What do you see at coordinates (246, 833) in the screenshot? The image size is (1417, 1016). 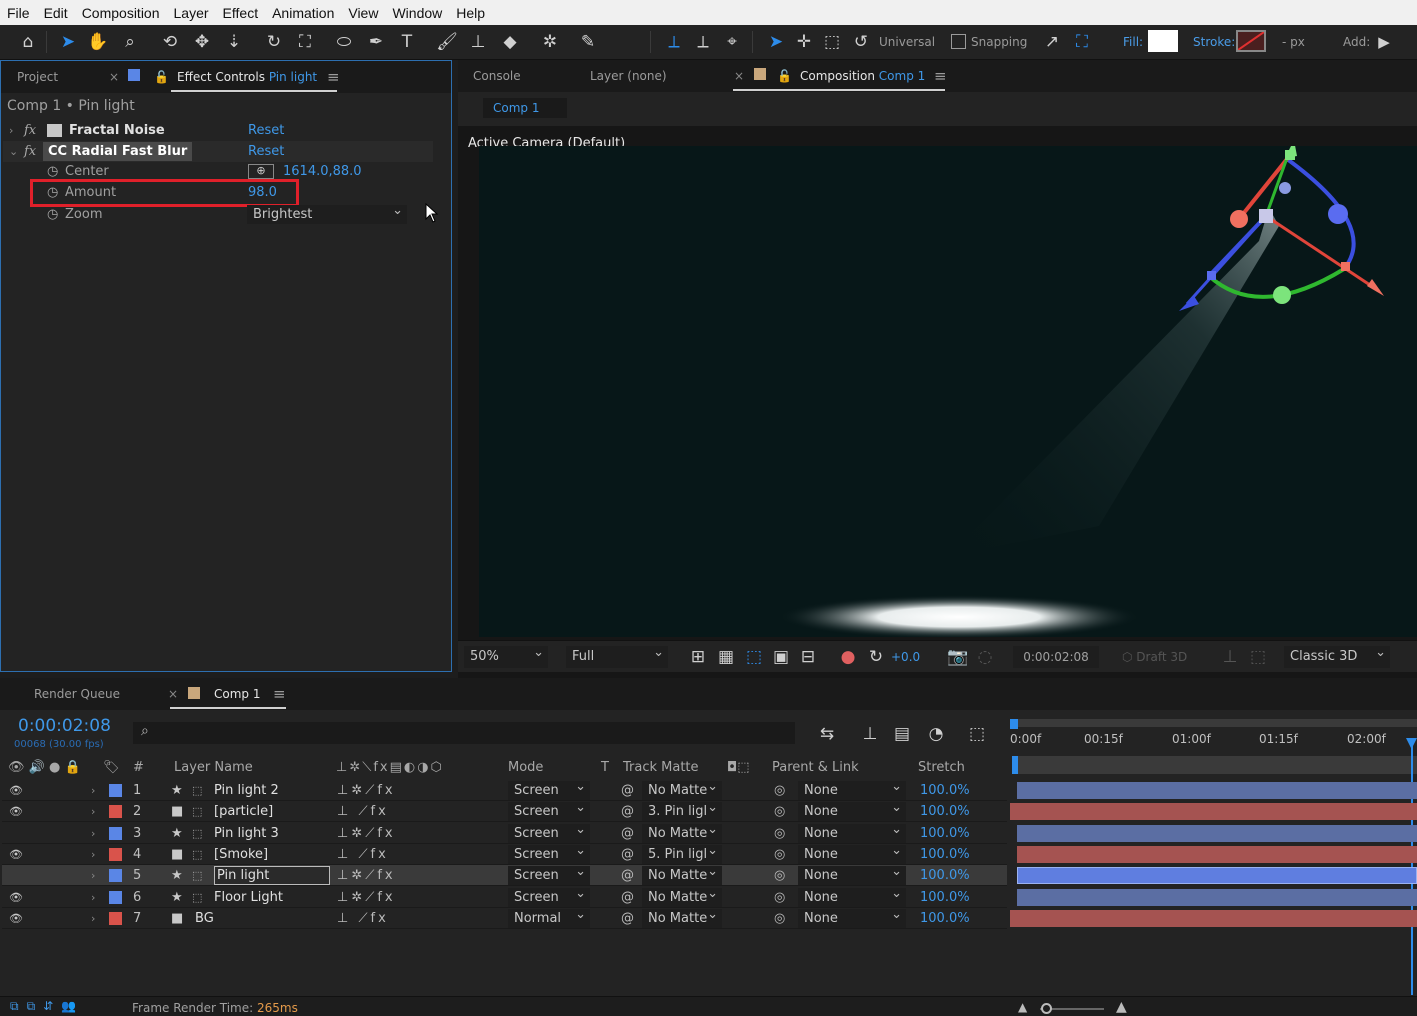 I see `layer-name: Pin light 3` at bounding box center [246, 833].